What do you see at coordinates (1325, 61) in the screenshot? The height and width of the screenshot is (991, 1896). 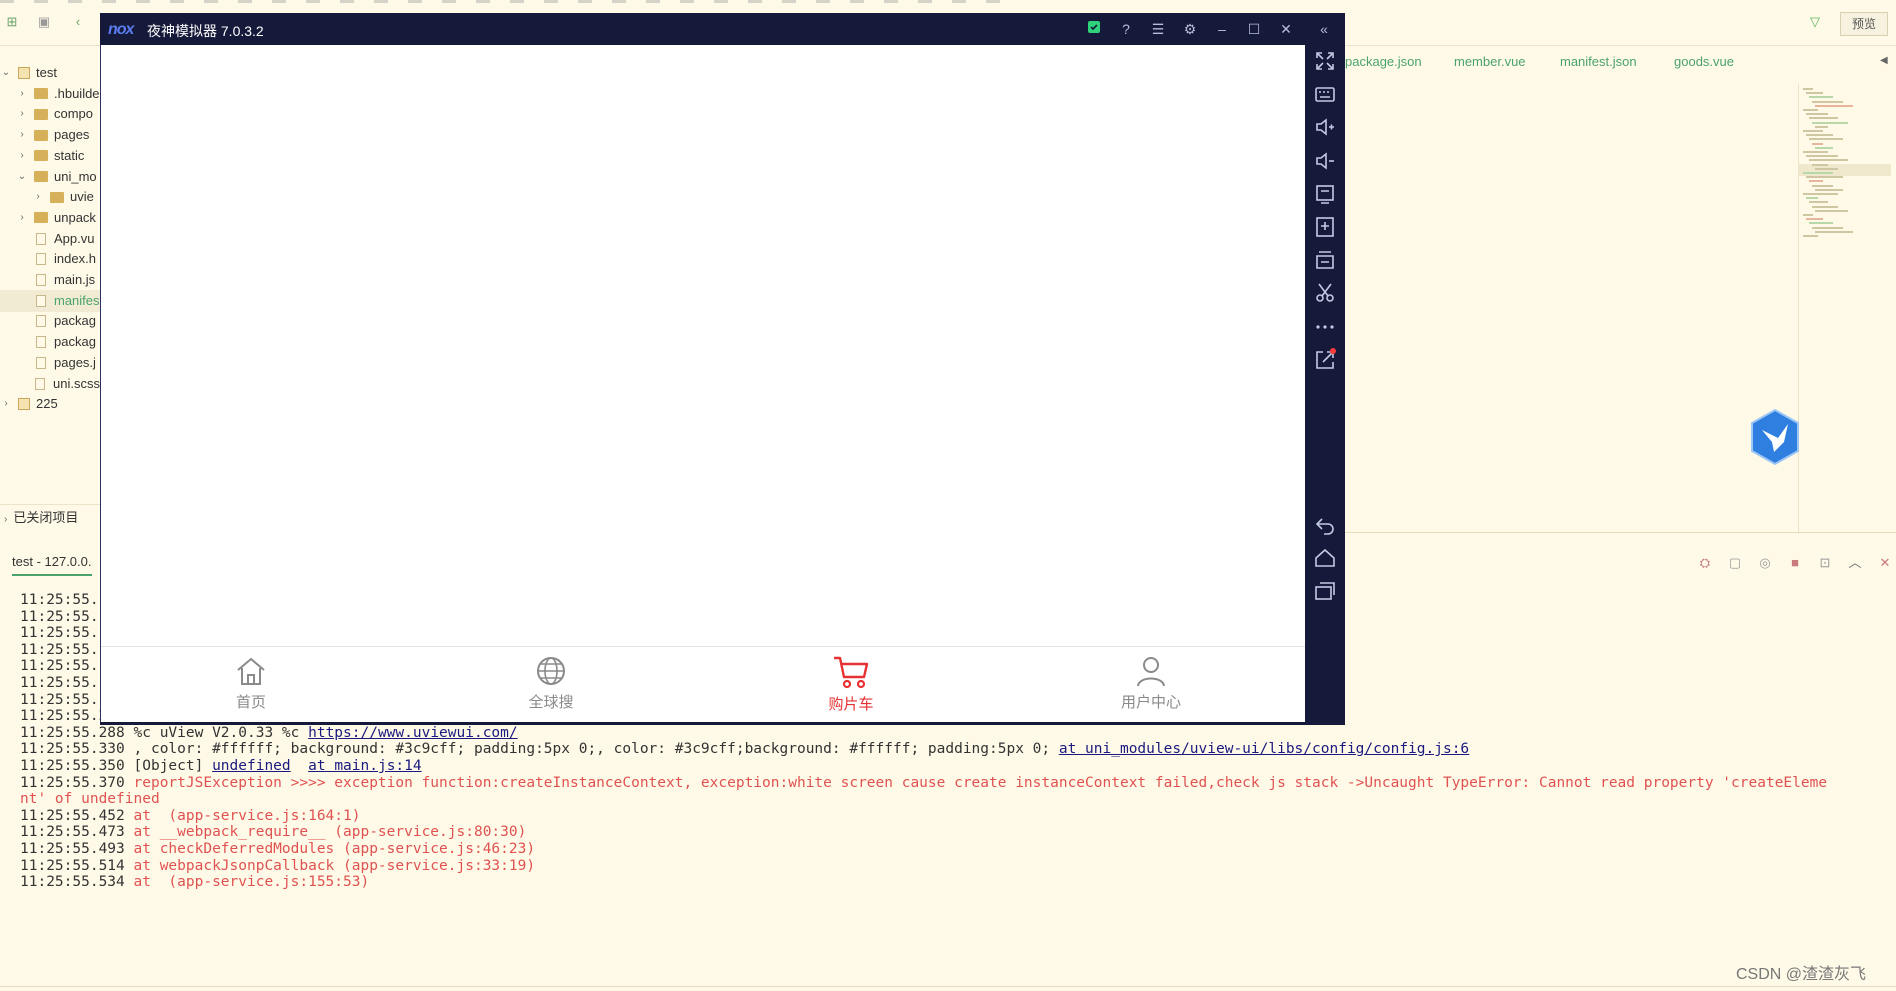 I see `fullscreen-button` at bounding box center [1325, 61].